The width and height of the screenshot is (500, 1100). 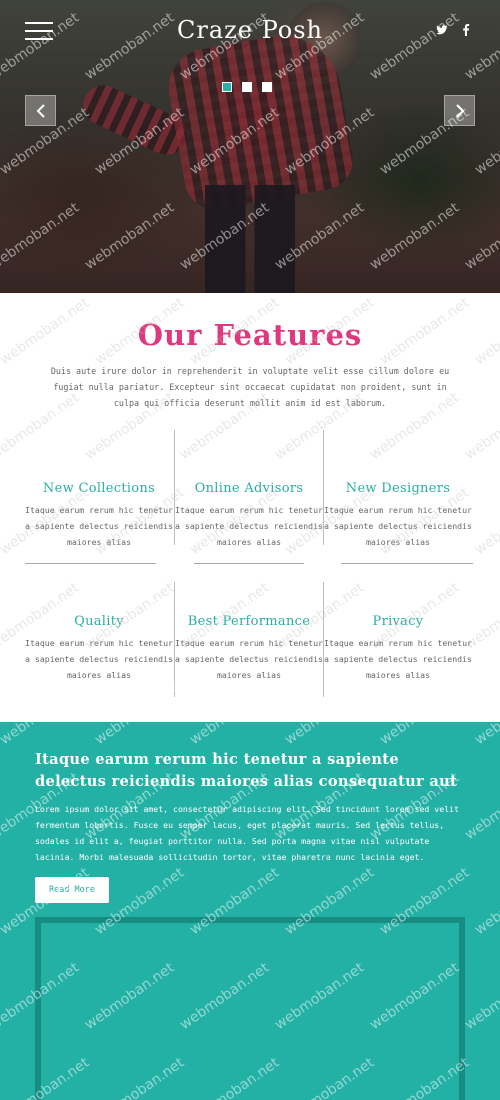 What do you see at coordinates (249, 621) in the screenshot?
I see `feature-title: Best Performance` at bounding box center [249, 621].